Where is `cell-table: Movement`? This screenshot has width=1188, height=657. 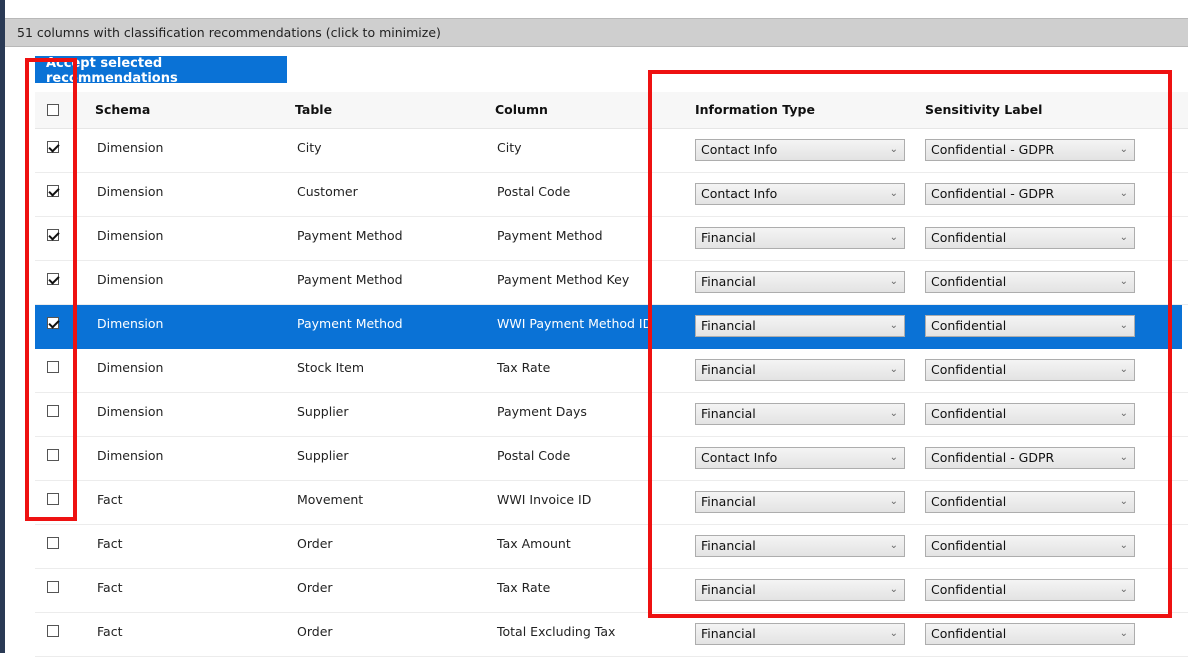
cell-table: Movement is located at coordinates (330, 499).